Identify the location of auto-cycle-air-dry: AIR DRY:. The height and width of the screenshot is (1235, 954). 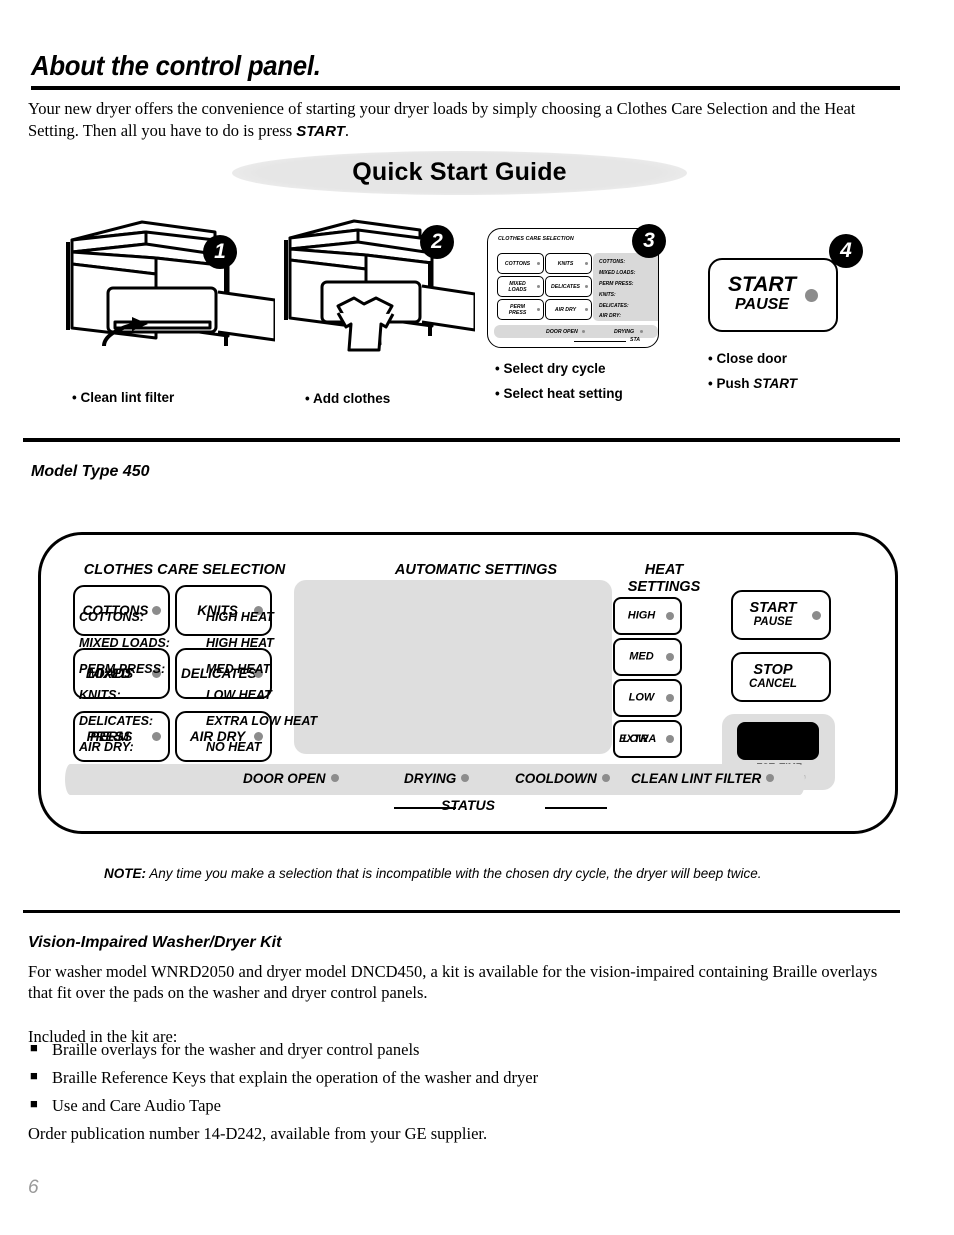
(106, 747).